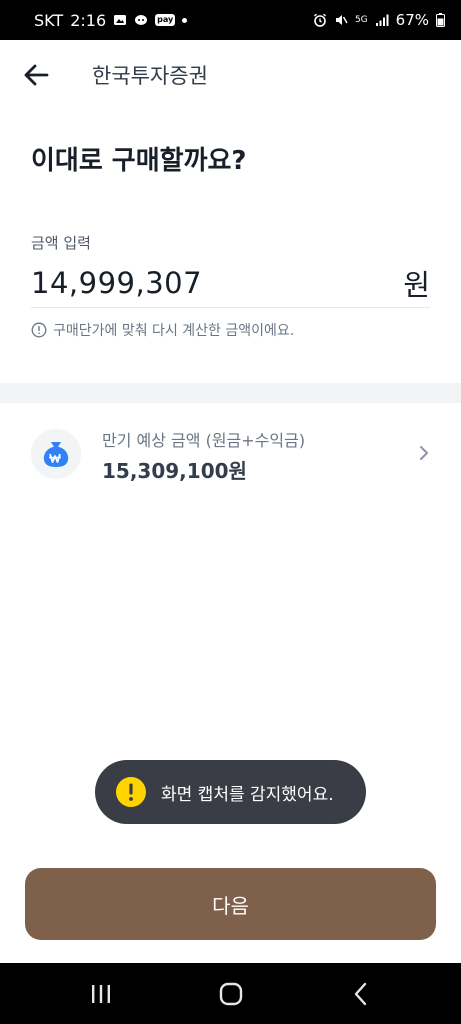  I want to click on maturity-icon-circle, so click(56, 454).